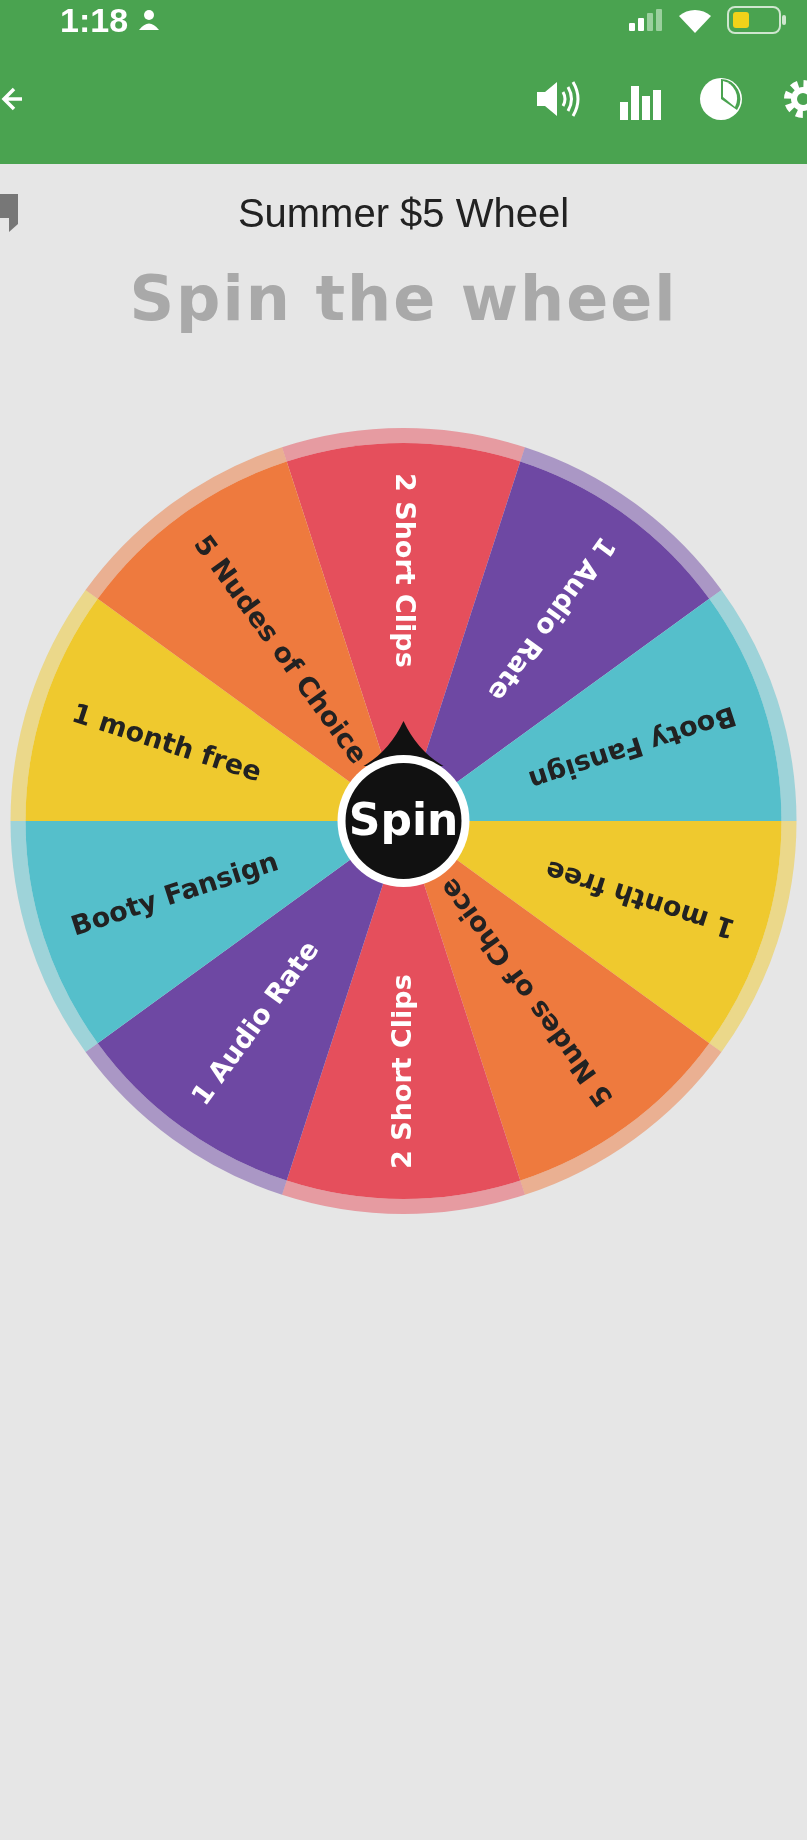 Image resolution: width=807 pixels, height=1840 pixels. I want to click on wifi-icon, so click(695, 20).